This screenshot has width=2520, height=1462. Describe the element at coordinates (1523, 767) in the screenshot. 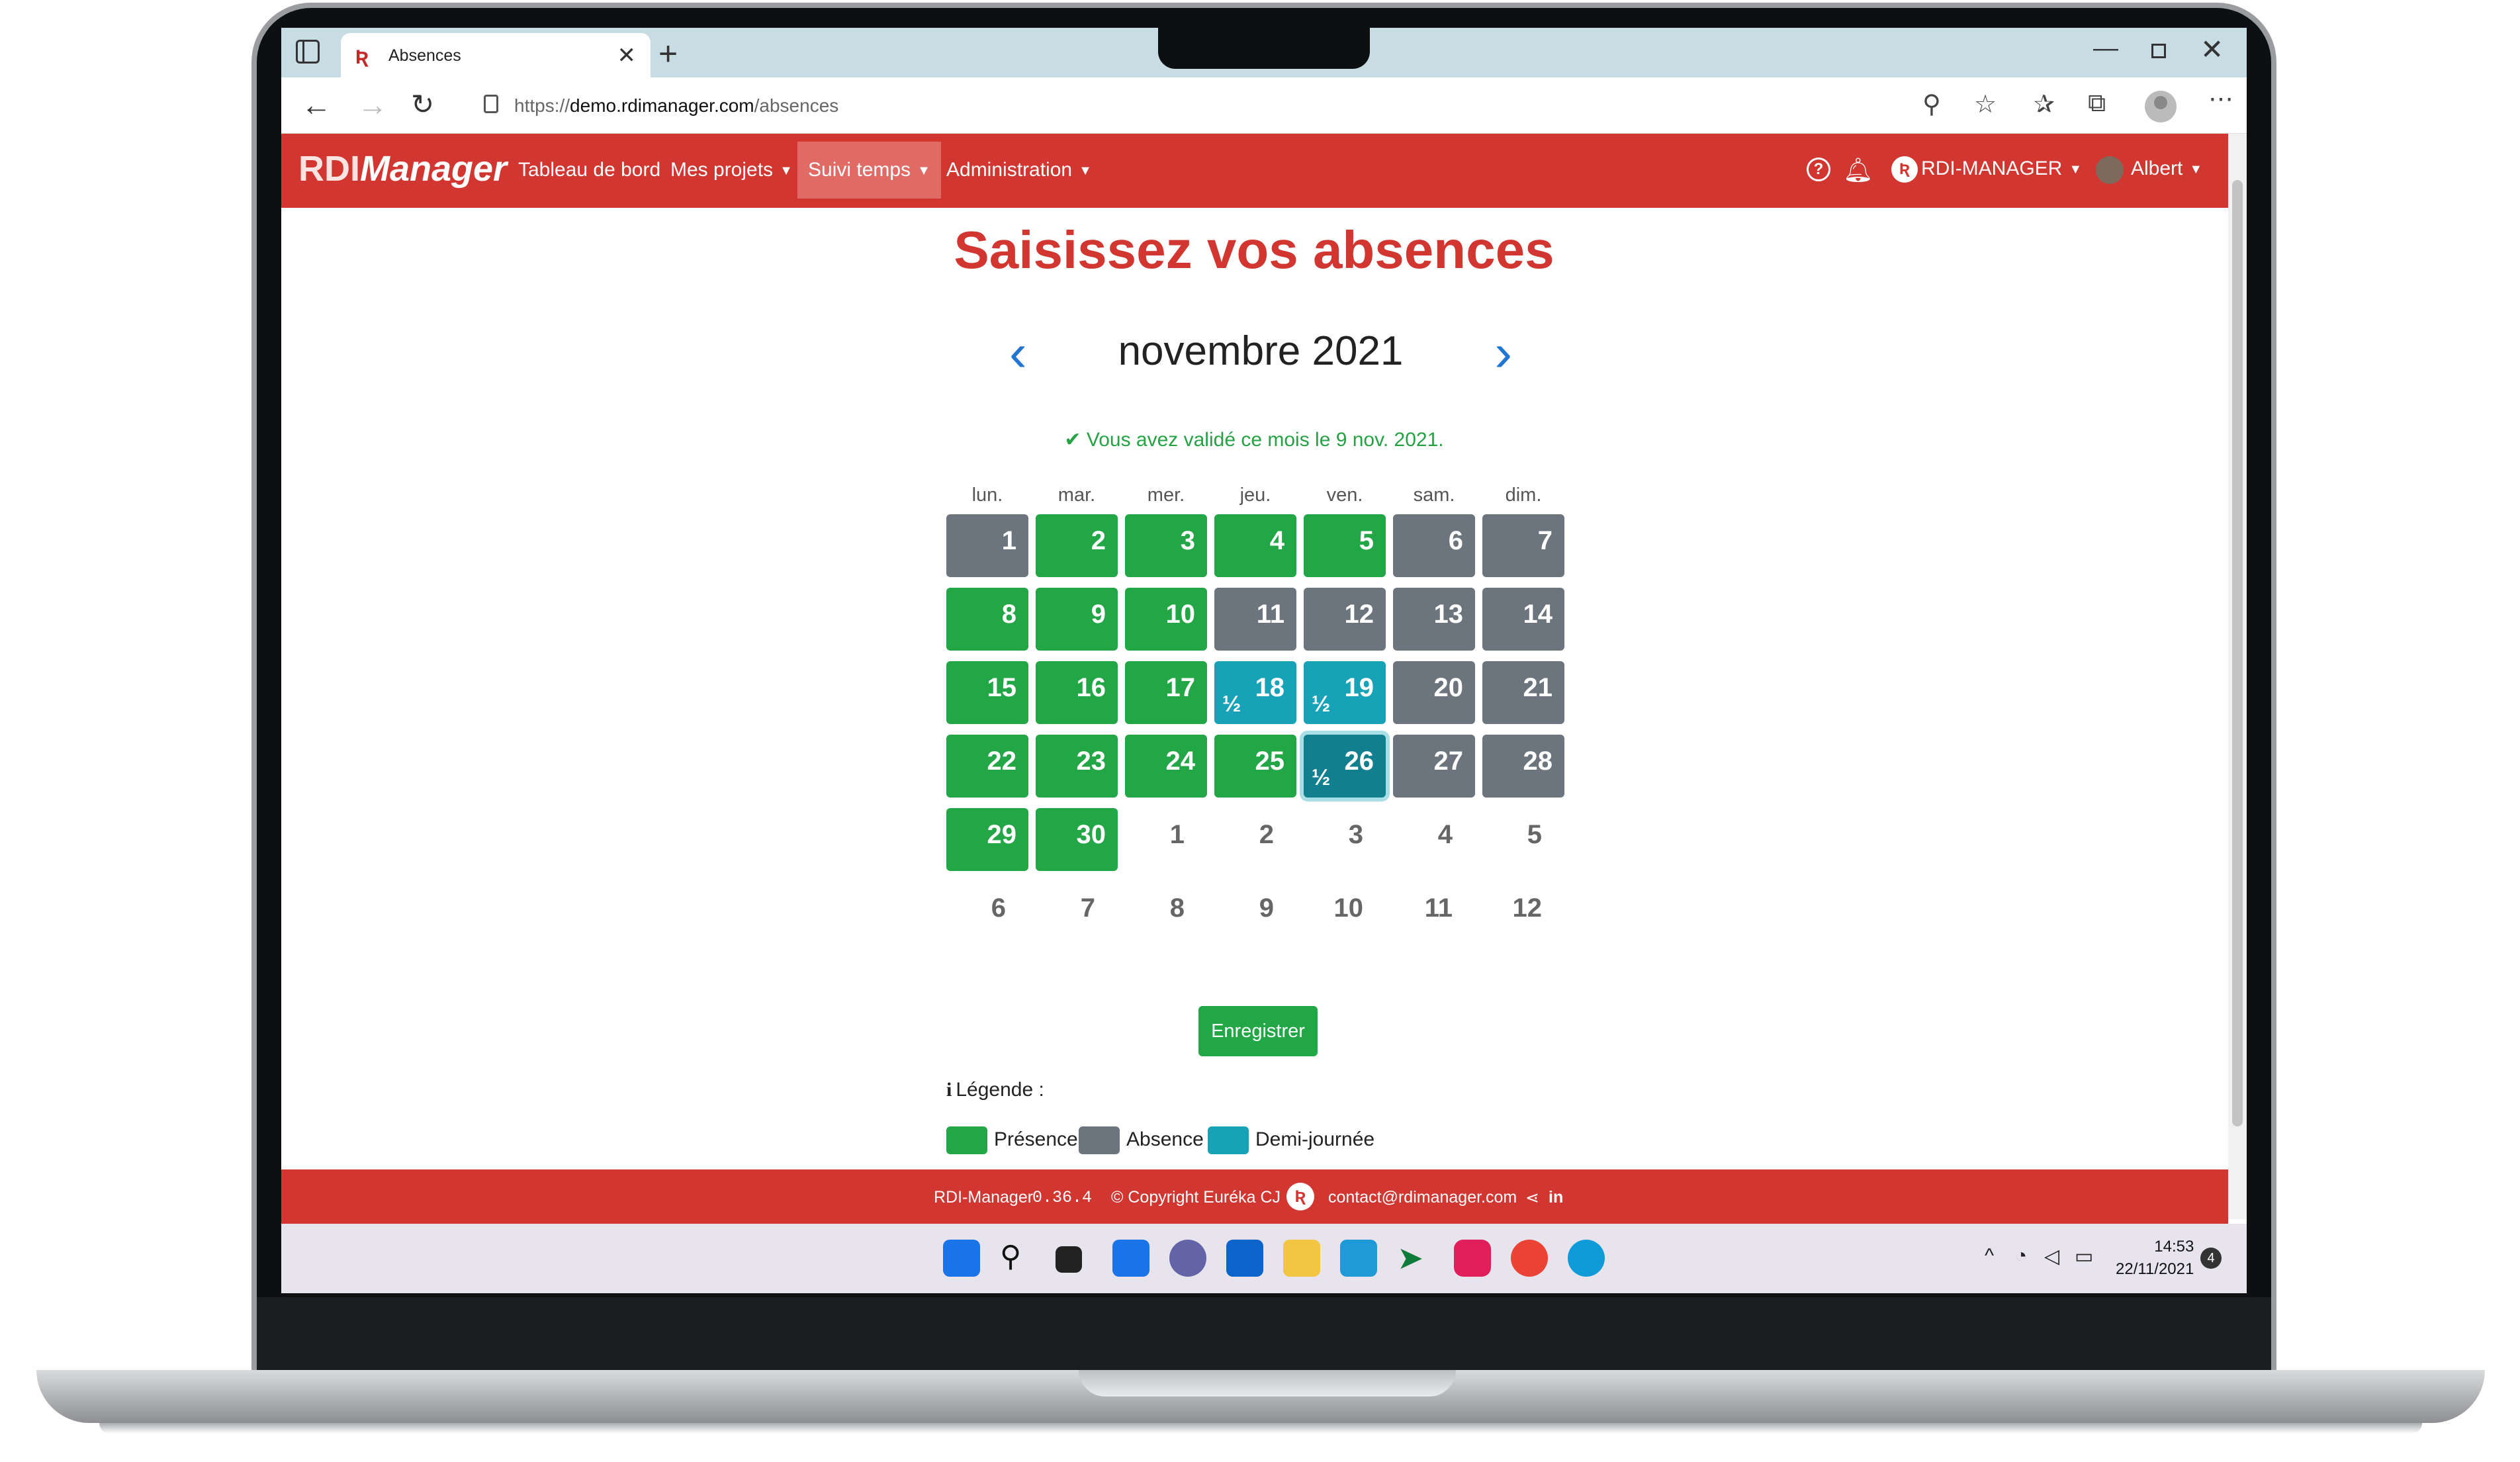

I see `calendar-day: 28` at that location.